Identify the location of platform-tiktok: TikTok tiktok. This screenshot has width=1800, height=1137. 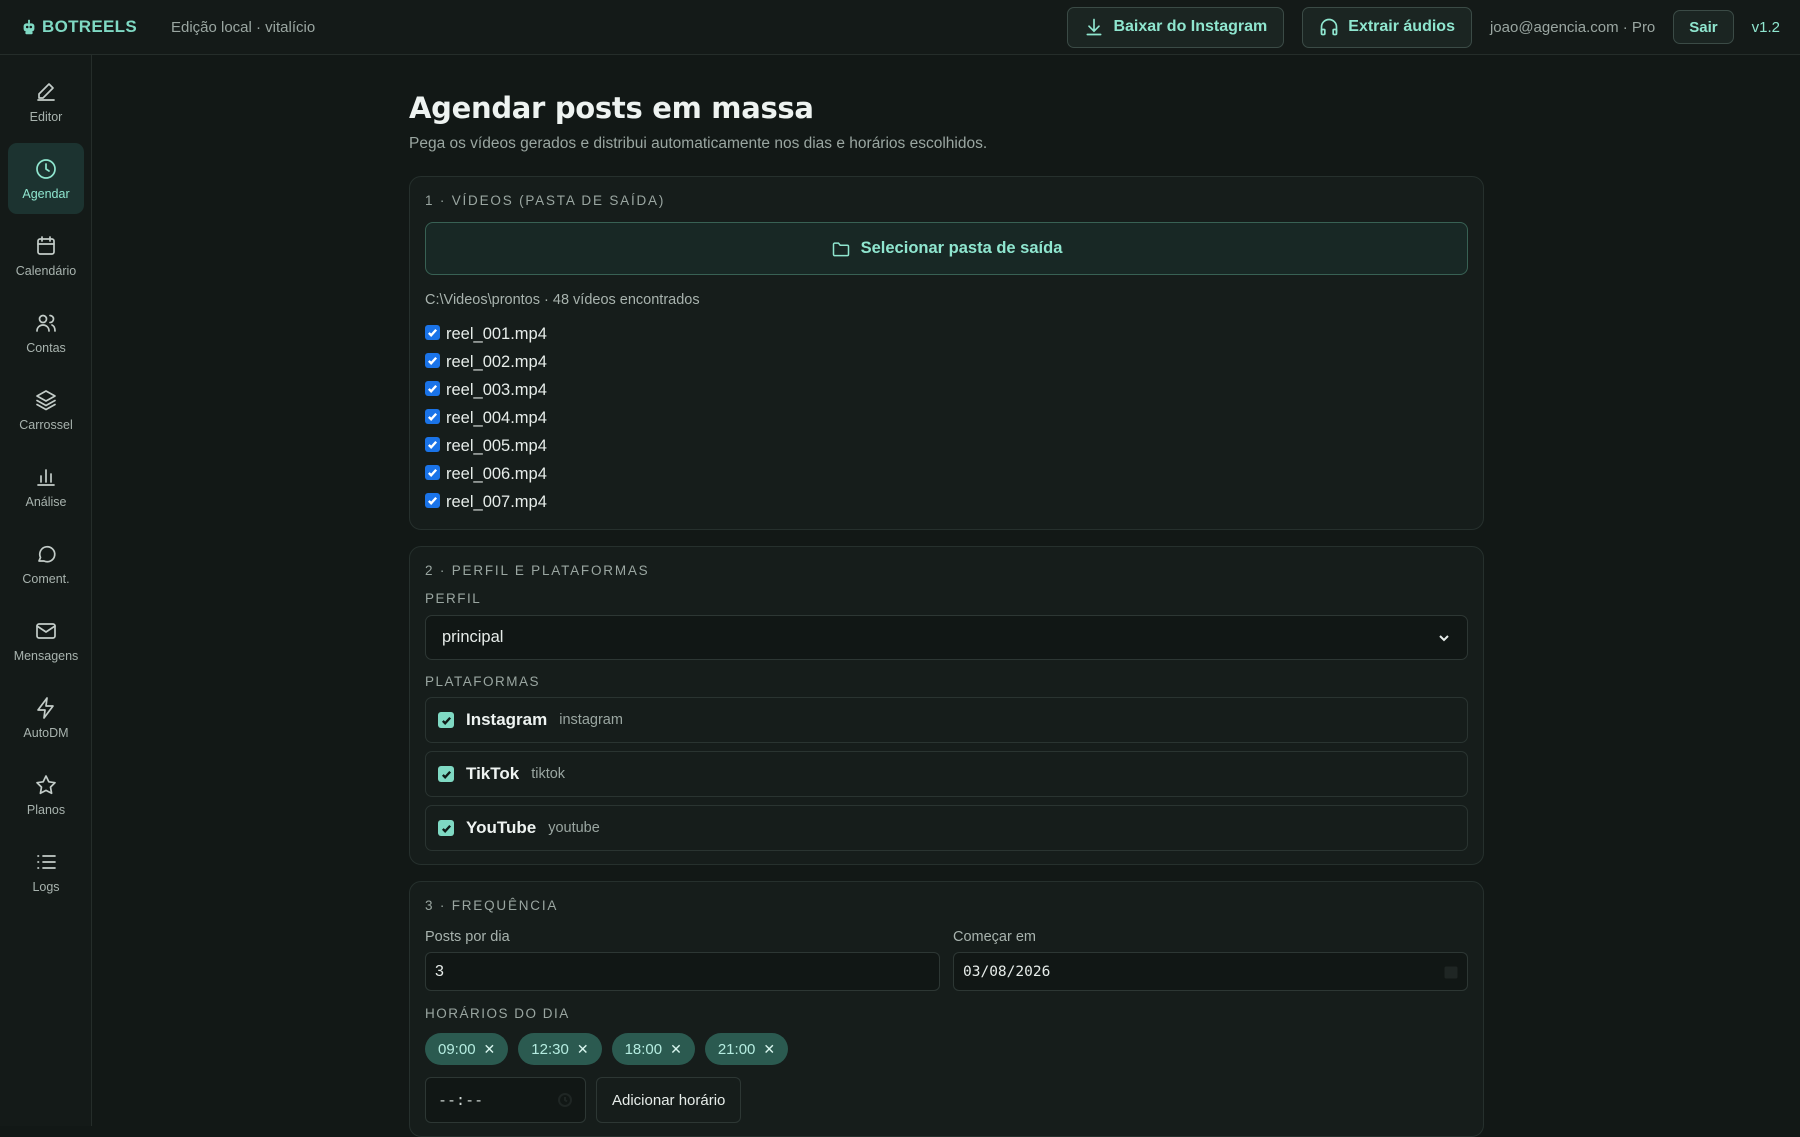
(946, 774).